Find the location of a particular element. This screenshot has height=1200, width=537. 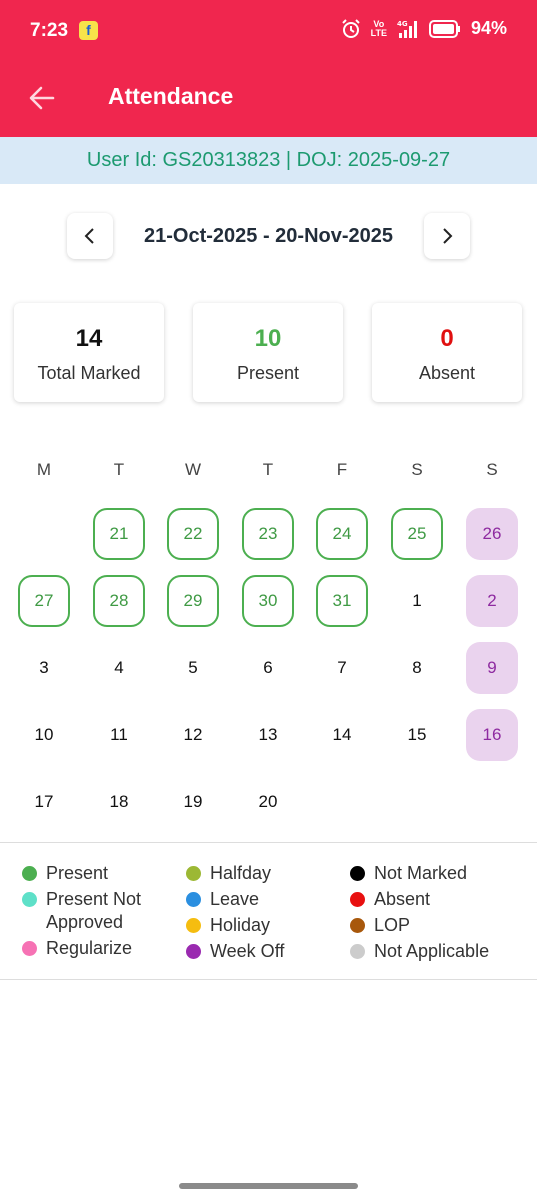

calendar-day: 18 is located at coordinates (119, 802).